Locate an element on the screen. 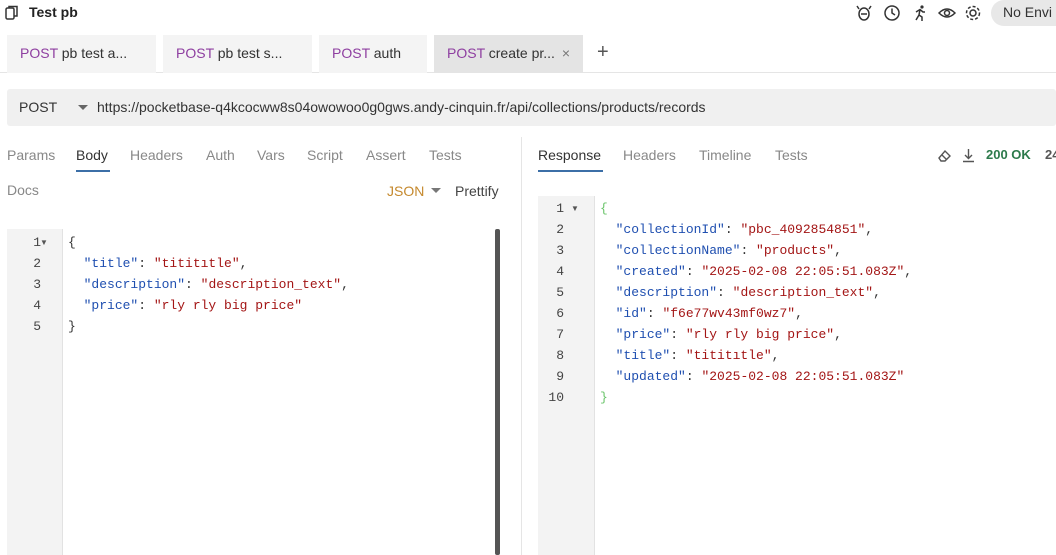  code-line: "collectionId": "pbc_4092854851", is located at coordinates (744, 229).